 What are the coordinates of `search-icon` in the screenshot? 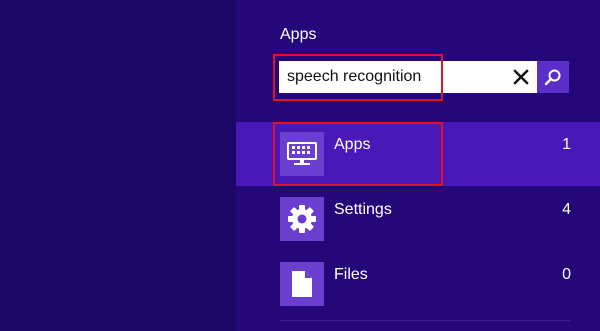 It's located at (552, 77).